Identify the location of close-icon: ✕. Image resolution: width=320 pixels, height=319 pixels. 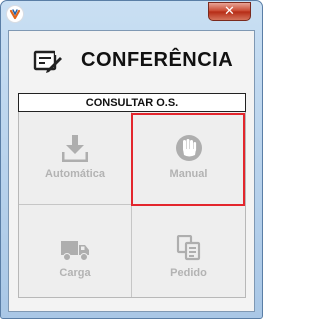
(229, 11).